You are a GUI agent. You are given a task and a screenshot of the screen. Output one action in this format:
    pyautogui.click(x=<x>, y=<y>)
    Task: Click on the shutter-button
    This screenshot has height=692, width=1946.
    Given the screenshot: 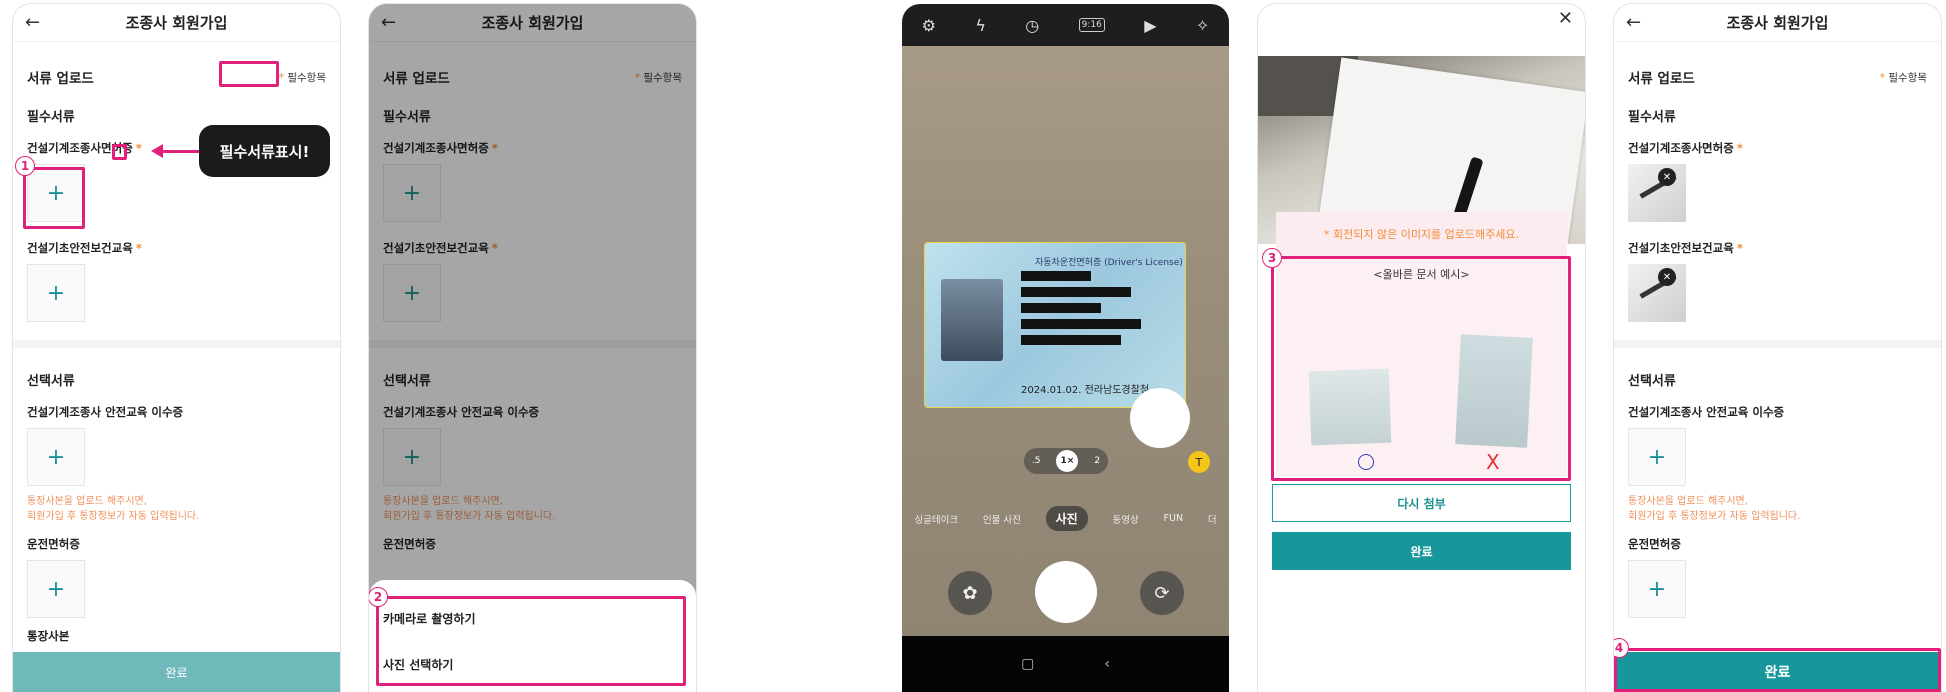 What is the action you would take?
    pyautogui.click(x=1066, y=592)
    